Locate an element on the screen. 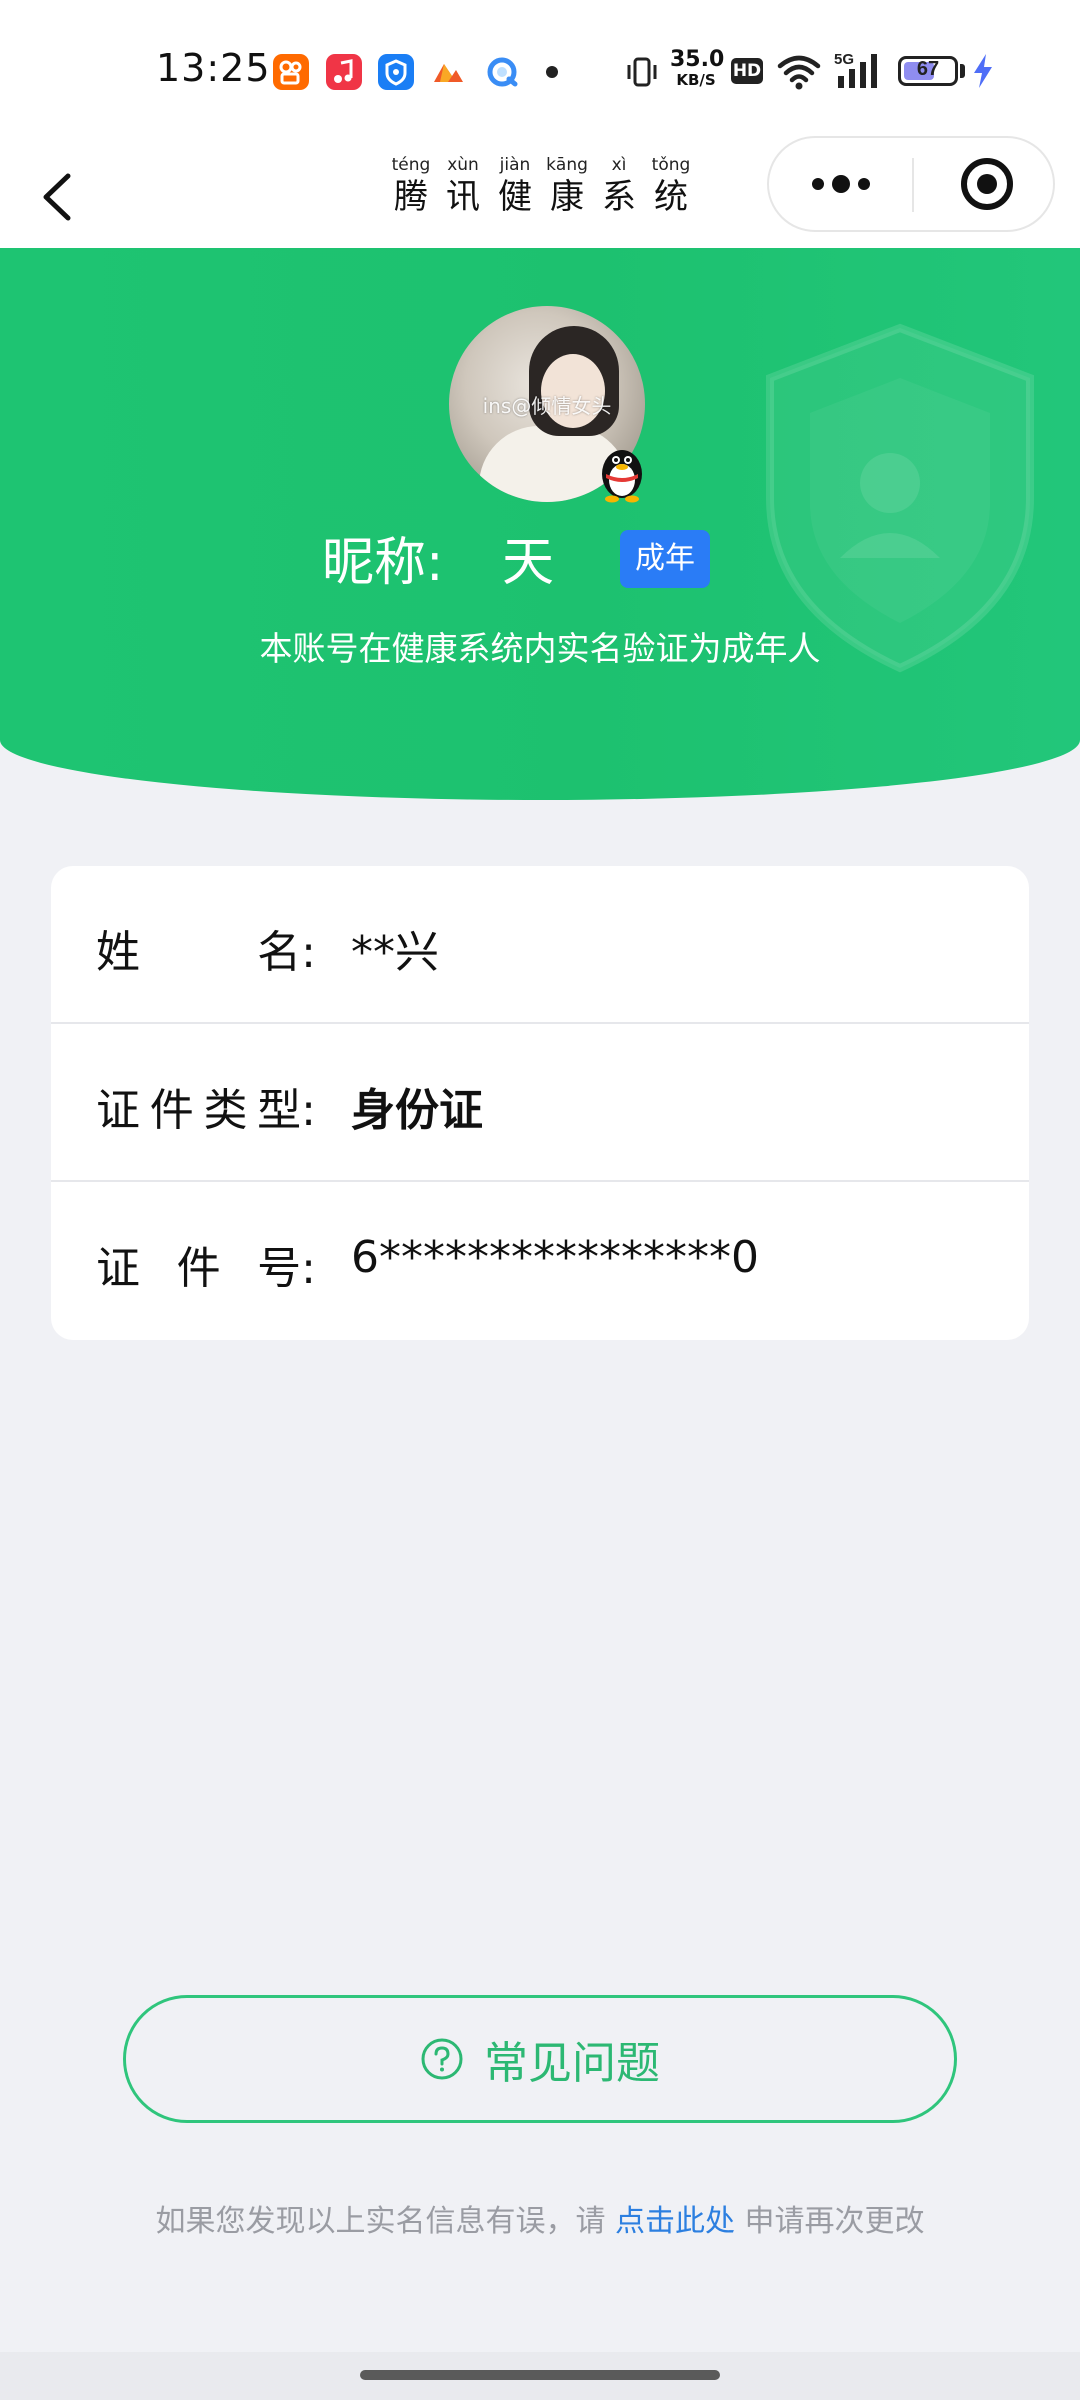 The width and height of the screenshot is (1080, 2400). label-char: 类 is located at coordinates (225, 1110).